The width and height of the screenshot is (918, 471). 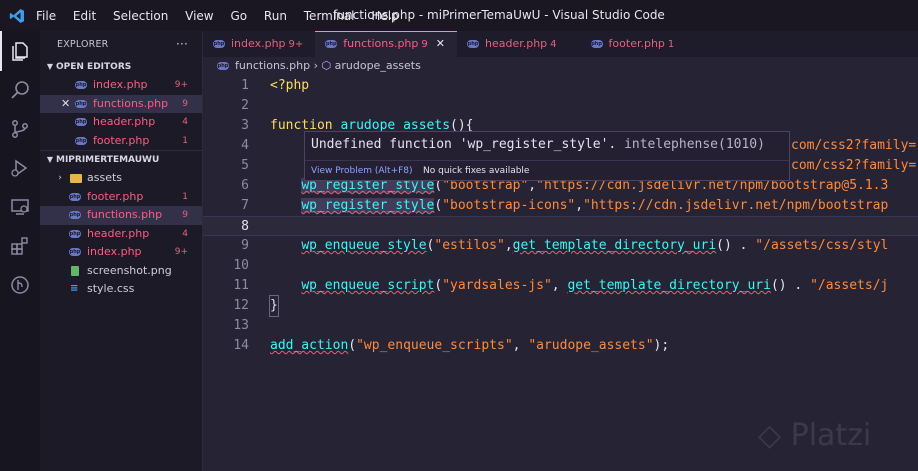 I want to click on run-debug-icon, so click(x=20, y=168).